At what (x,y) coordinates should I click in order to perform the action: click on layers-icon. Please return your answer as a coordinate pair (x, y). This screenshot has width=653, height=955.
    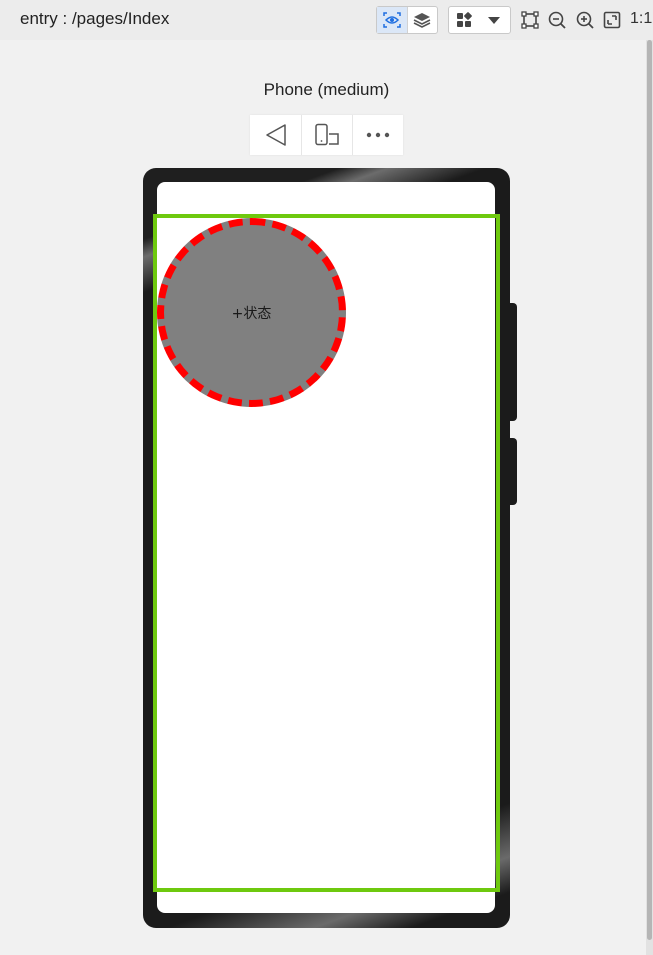
    Looking at the image, I should click on (422, 20).